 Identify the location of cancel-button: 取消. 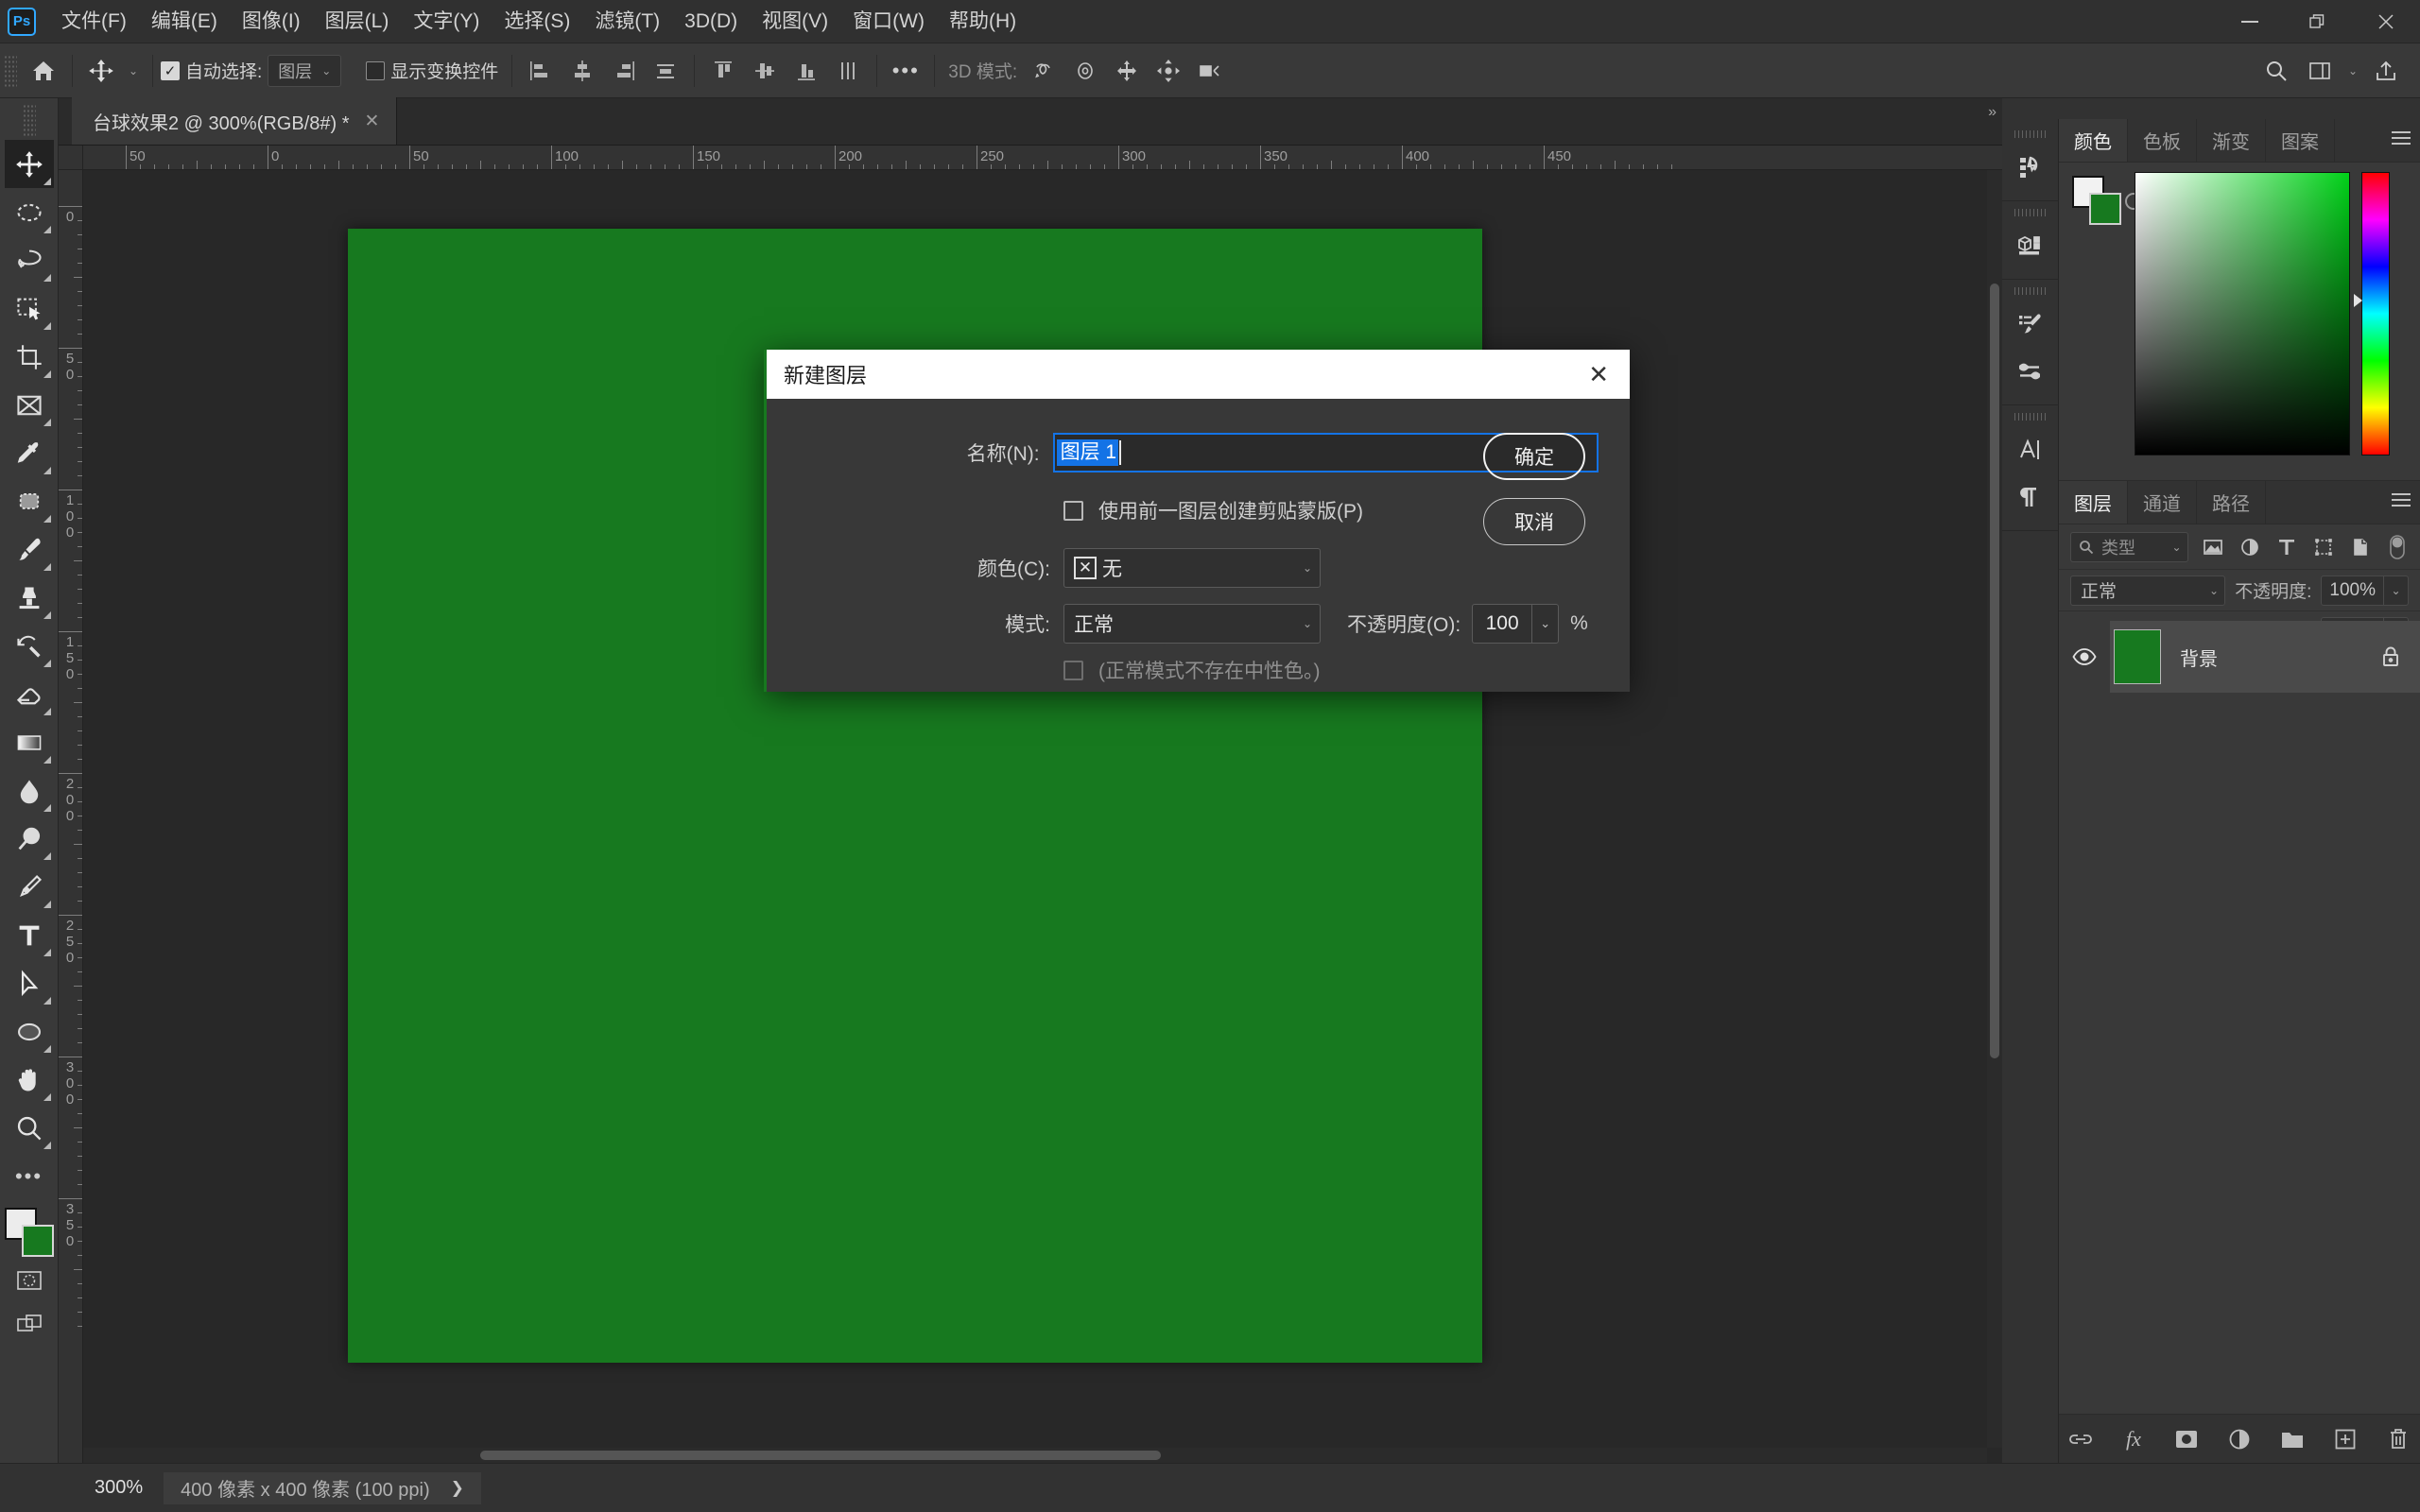
(1534, 521).